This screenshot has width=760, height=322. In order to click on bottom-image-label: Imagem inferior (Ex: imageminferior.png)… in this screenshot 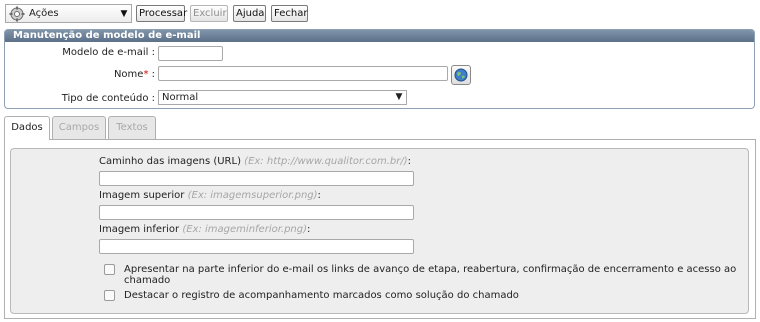, I will do `click(205, 229)`.